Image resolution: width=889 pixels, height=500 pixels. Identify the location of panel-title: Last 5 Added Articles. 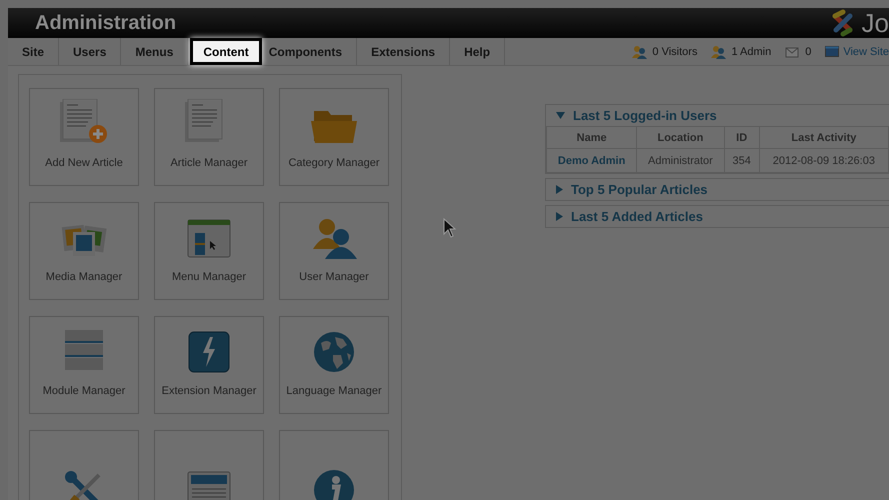
(637, 216).